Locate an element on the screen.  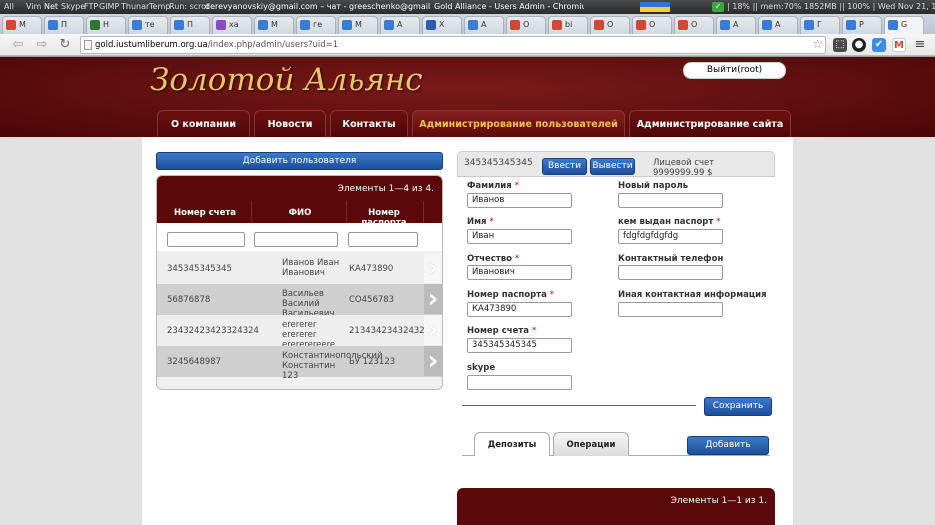
taskbar-item: Net is located at coordinates (51, 6).